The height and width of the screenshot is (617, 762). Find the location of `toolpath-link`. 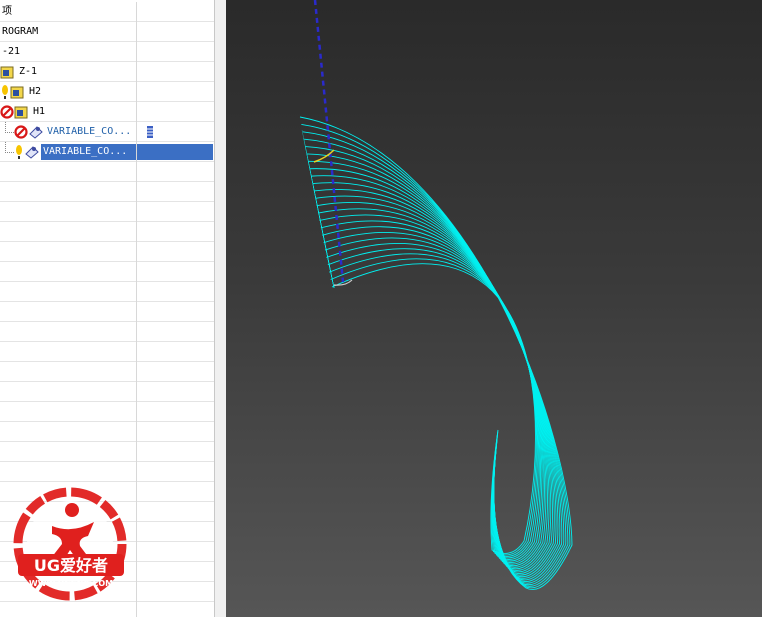

toolpath-link is located at coordinates (331, 277).